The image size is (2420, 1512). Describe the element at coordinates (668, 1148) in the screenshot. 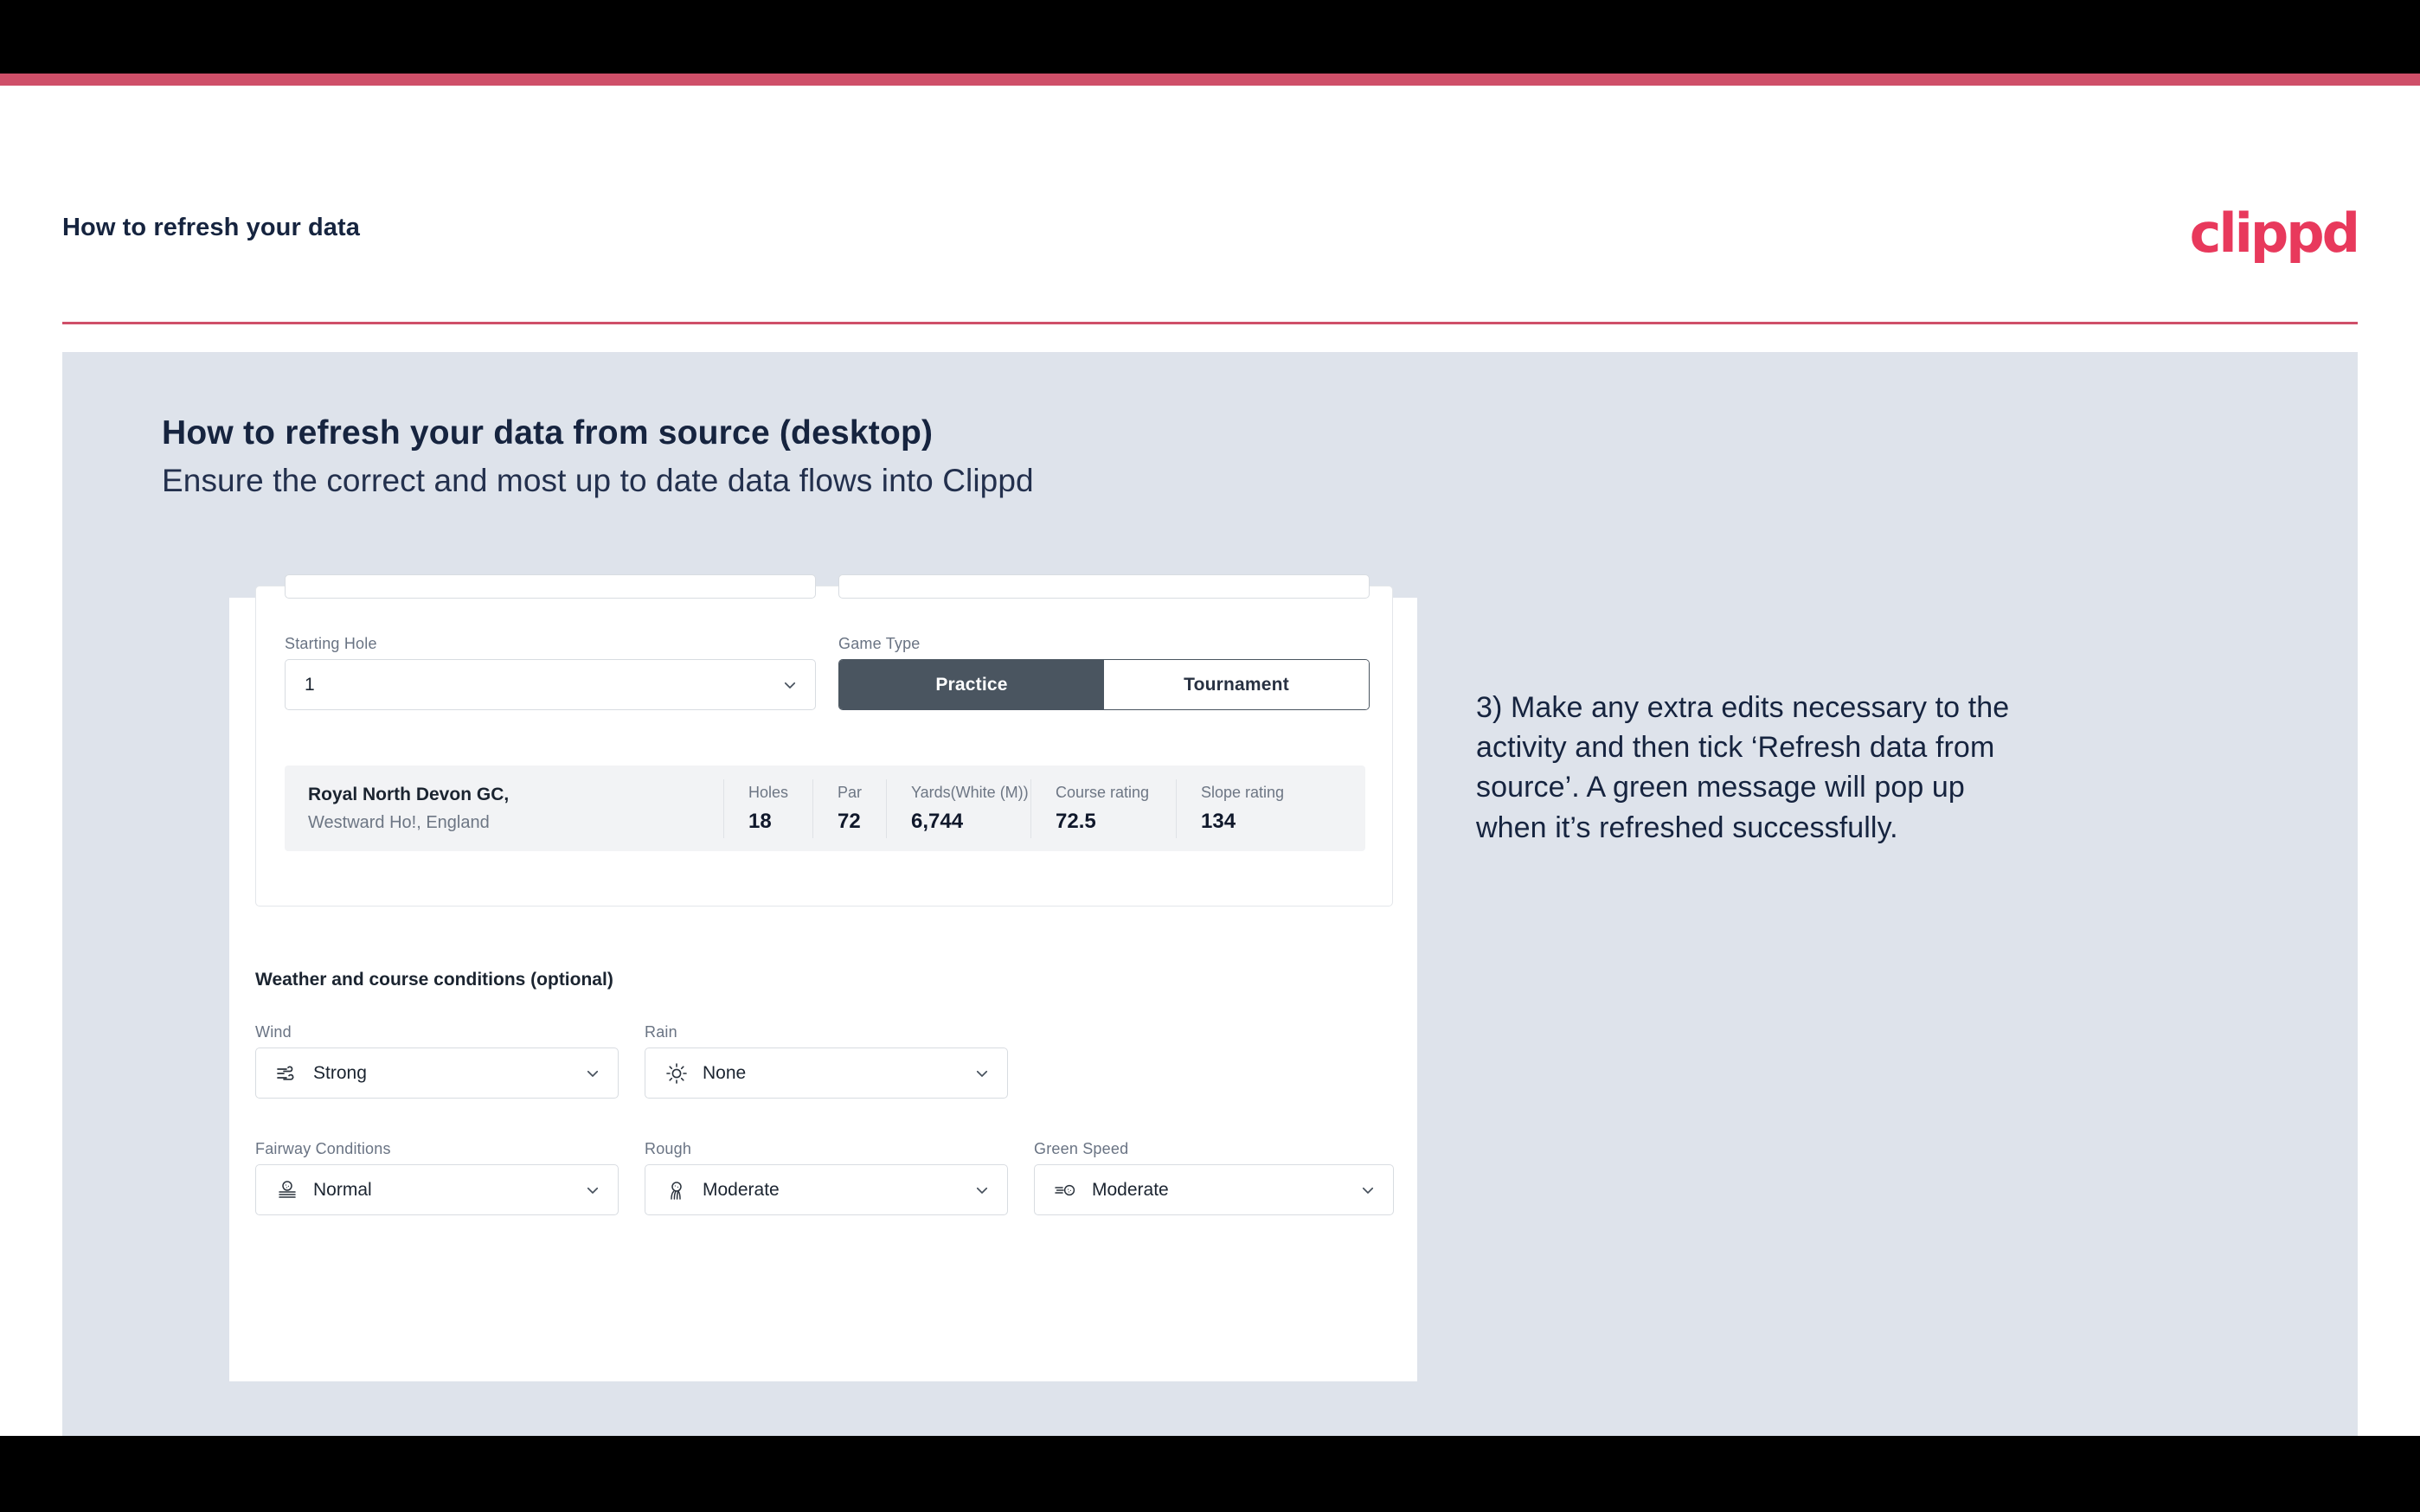

I see `rough-label: Rough` at that location.